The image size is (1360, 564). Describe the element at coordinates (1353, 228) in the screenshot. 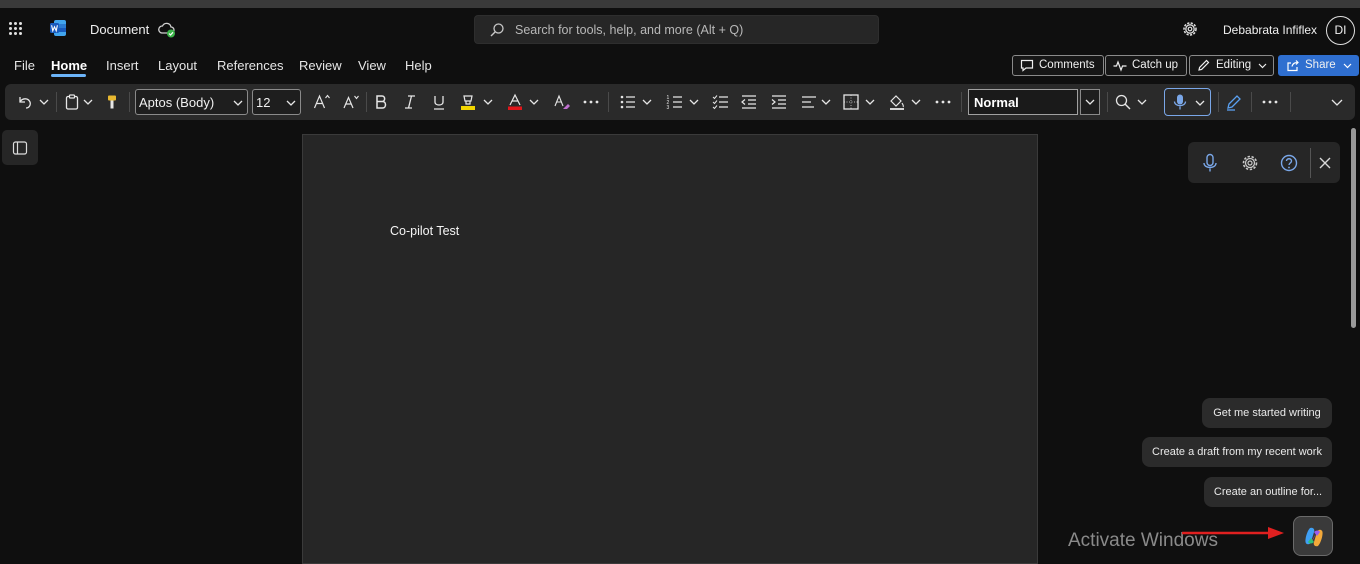

I see `vertical-scrollbar` at that location.